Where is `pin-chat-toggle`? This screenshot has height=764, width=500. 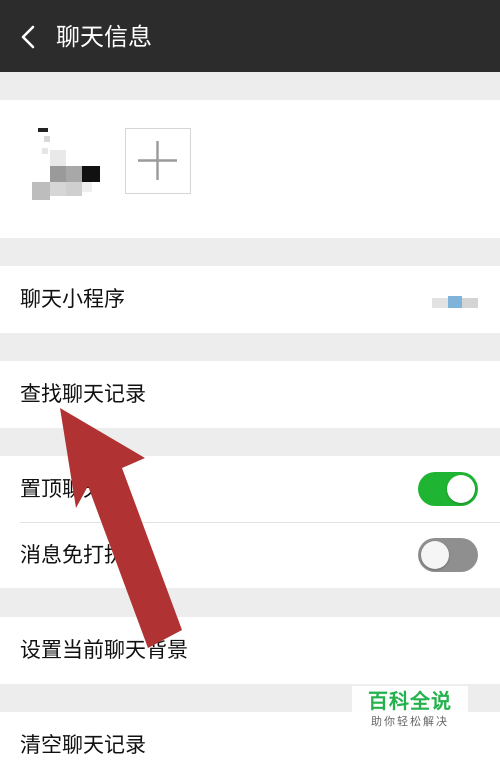
pin-chat-toggle is located at coordinates (448, 489).